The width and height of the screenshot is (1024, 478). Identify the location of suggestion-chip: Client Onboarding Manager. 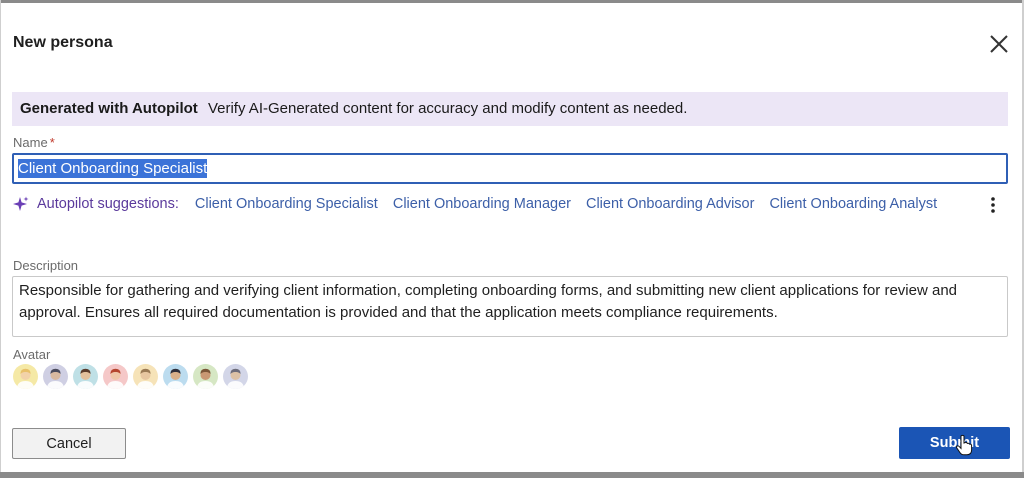
(482, 204).